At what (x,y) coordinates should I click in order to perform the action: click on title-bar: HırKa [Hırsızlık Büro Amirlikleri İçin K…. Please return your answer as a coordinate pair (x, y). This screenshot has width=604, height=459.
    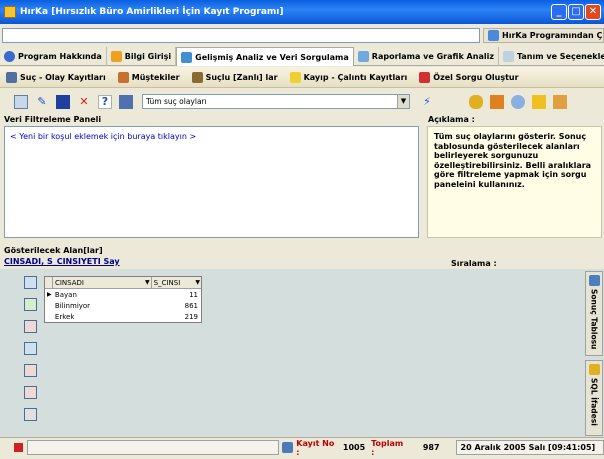
    Looking at the image, I should click on (302, 12).